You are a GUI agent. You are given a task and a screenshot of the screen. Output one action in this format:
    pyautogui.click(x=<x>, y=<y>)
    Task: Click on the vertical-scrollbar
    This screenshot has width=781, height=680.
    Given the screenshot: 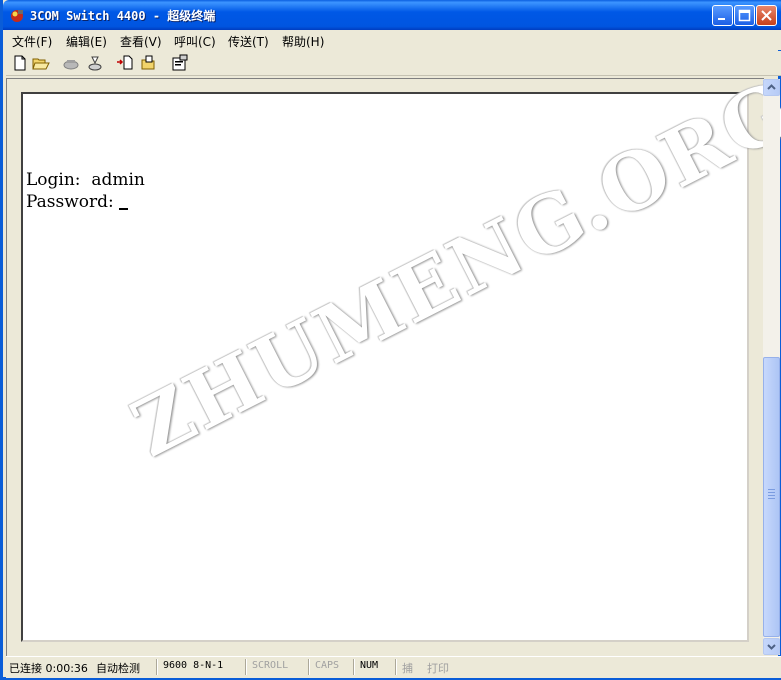 What is the action you would take?
    pyautogui.click(x=771, y=367)
    